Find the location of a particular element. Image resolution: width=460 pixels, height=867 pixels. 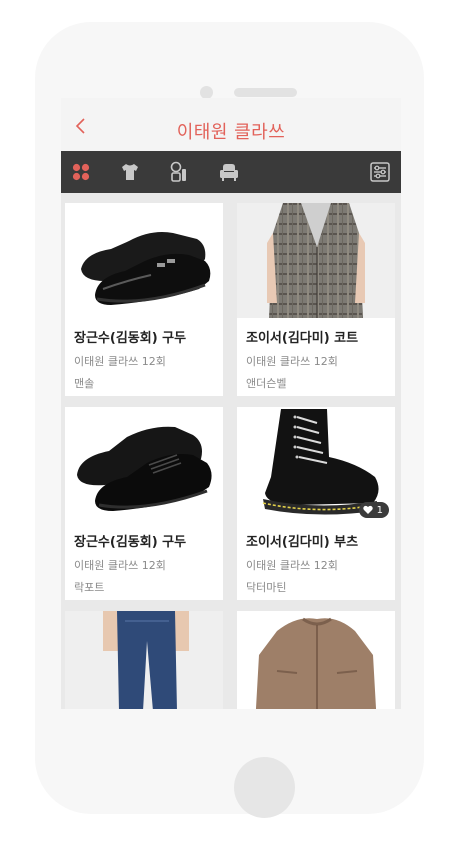

grid-dots-icon is located at coordinates (81, 172).